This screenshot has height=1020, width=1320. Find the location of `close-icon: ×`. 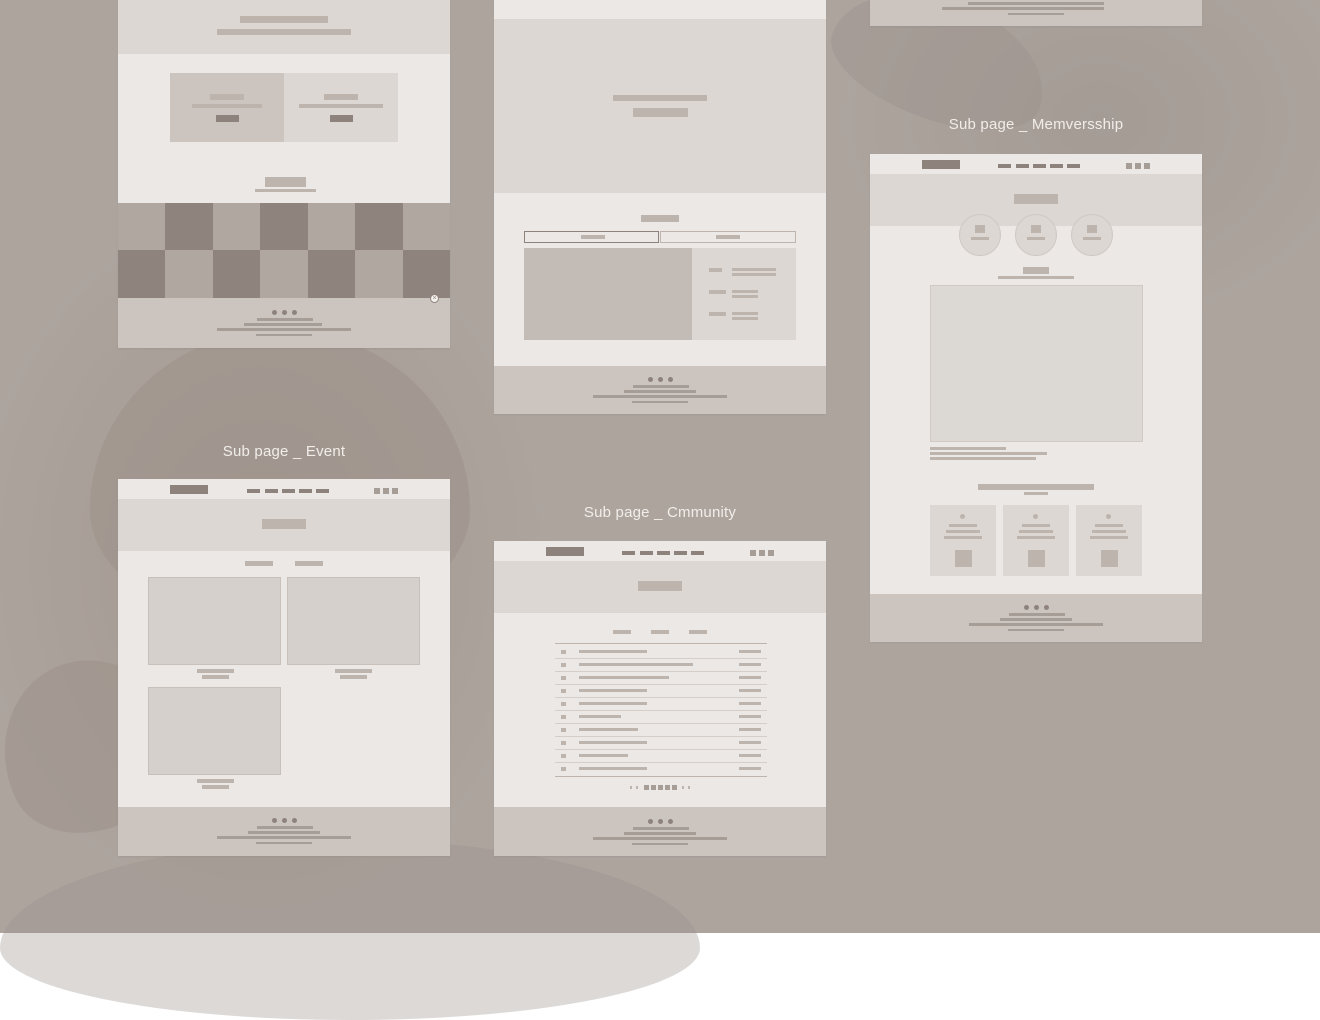

close-icon: × is located at coordinates (434, 298).